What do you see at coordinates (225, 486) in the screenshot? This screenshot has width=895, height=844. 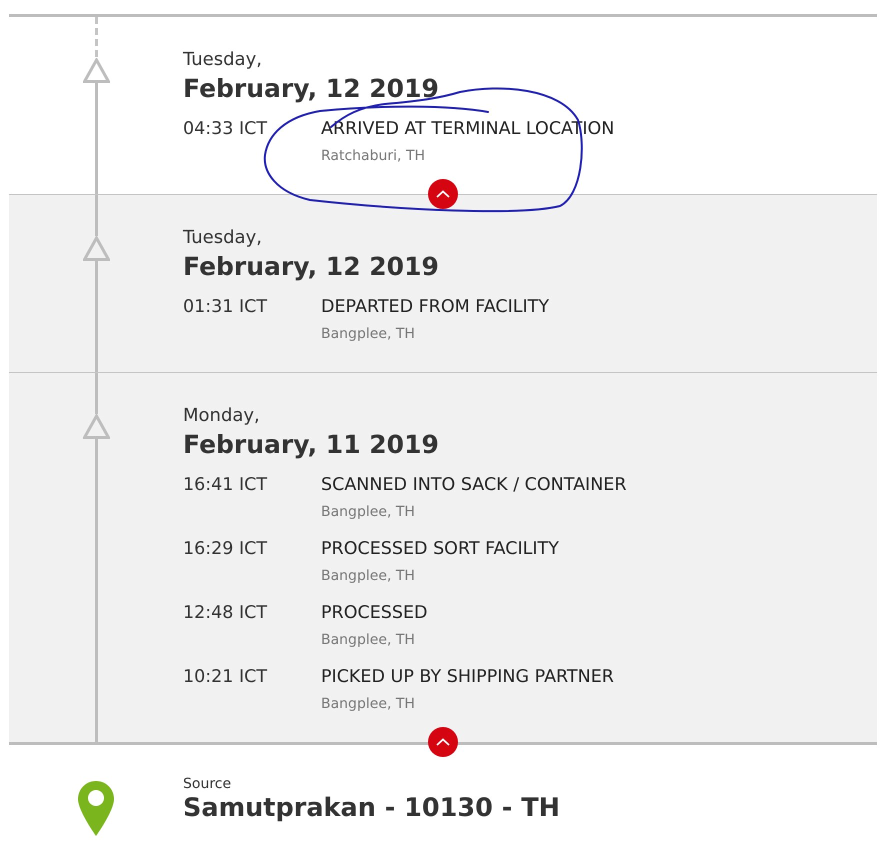 I see `event-time: 16:41 ICT` at bounding box center [225, 486].